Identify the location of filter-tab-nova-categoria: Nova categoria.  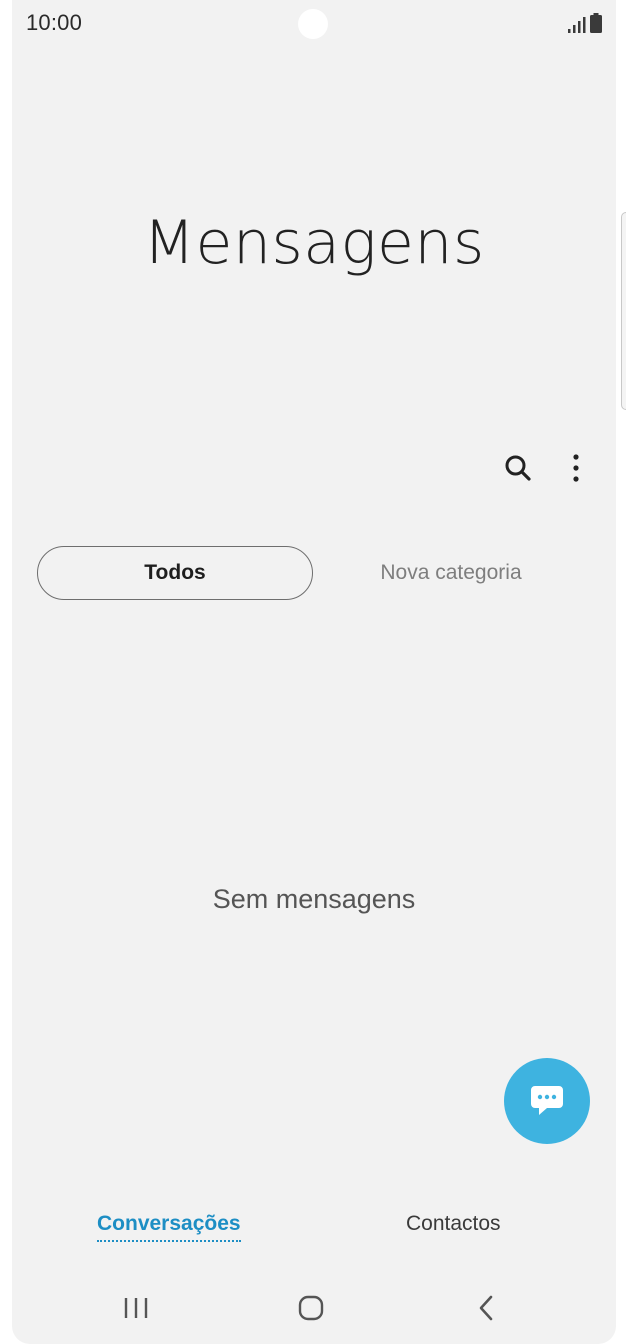
(451, 573).